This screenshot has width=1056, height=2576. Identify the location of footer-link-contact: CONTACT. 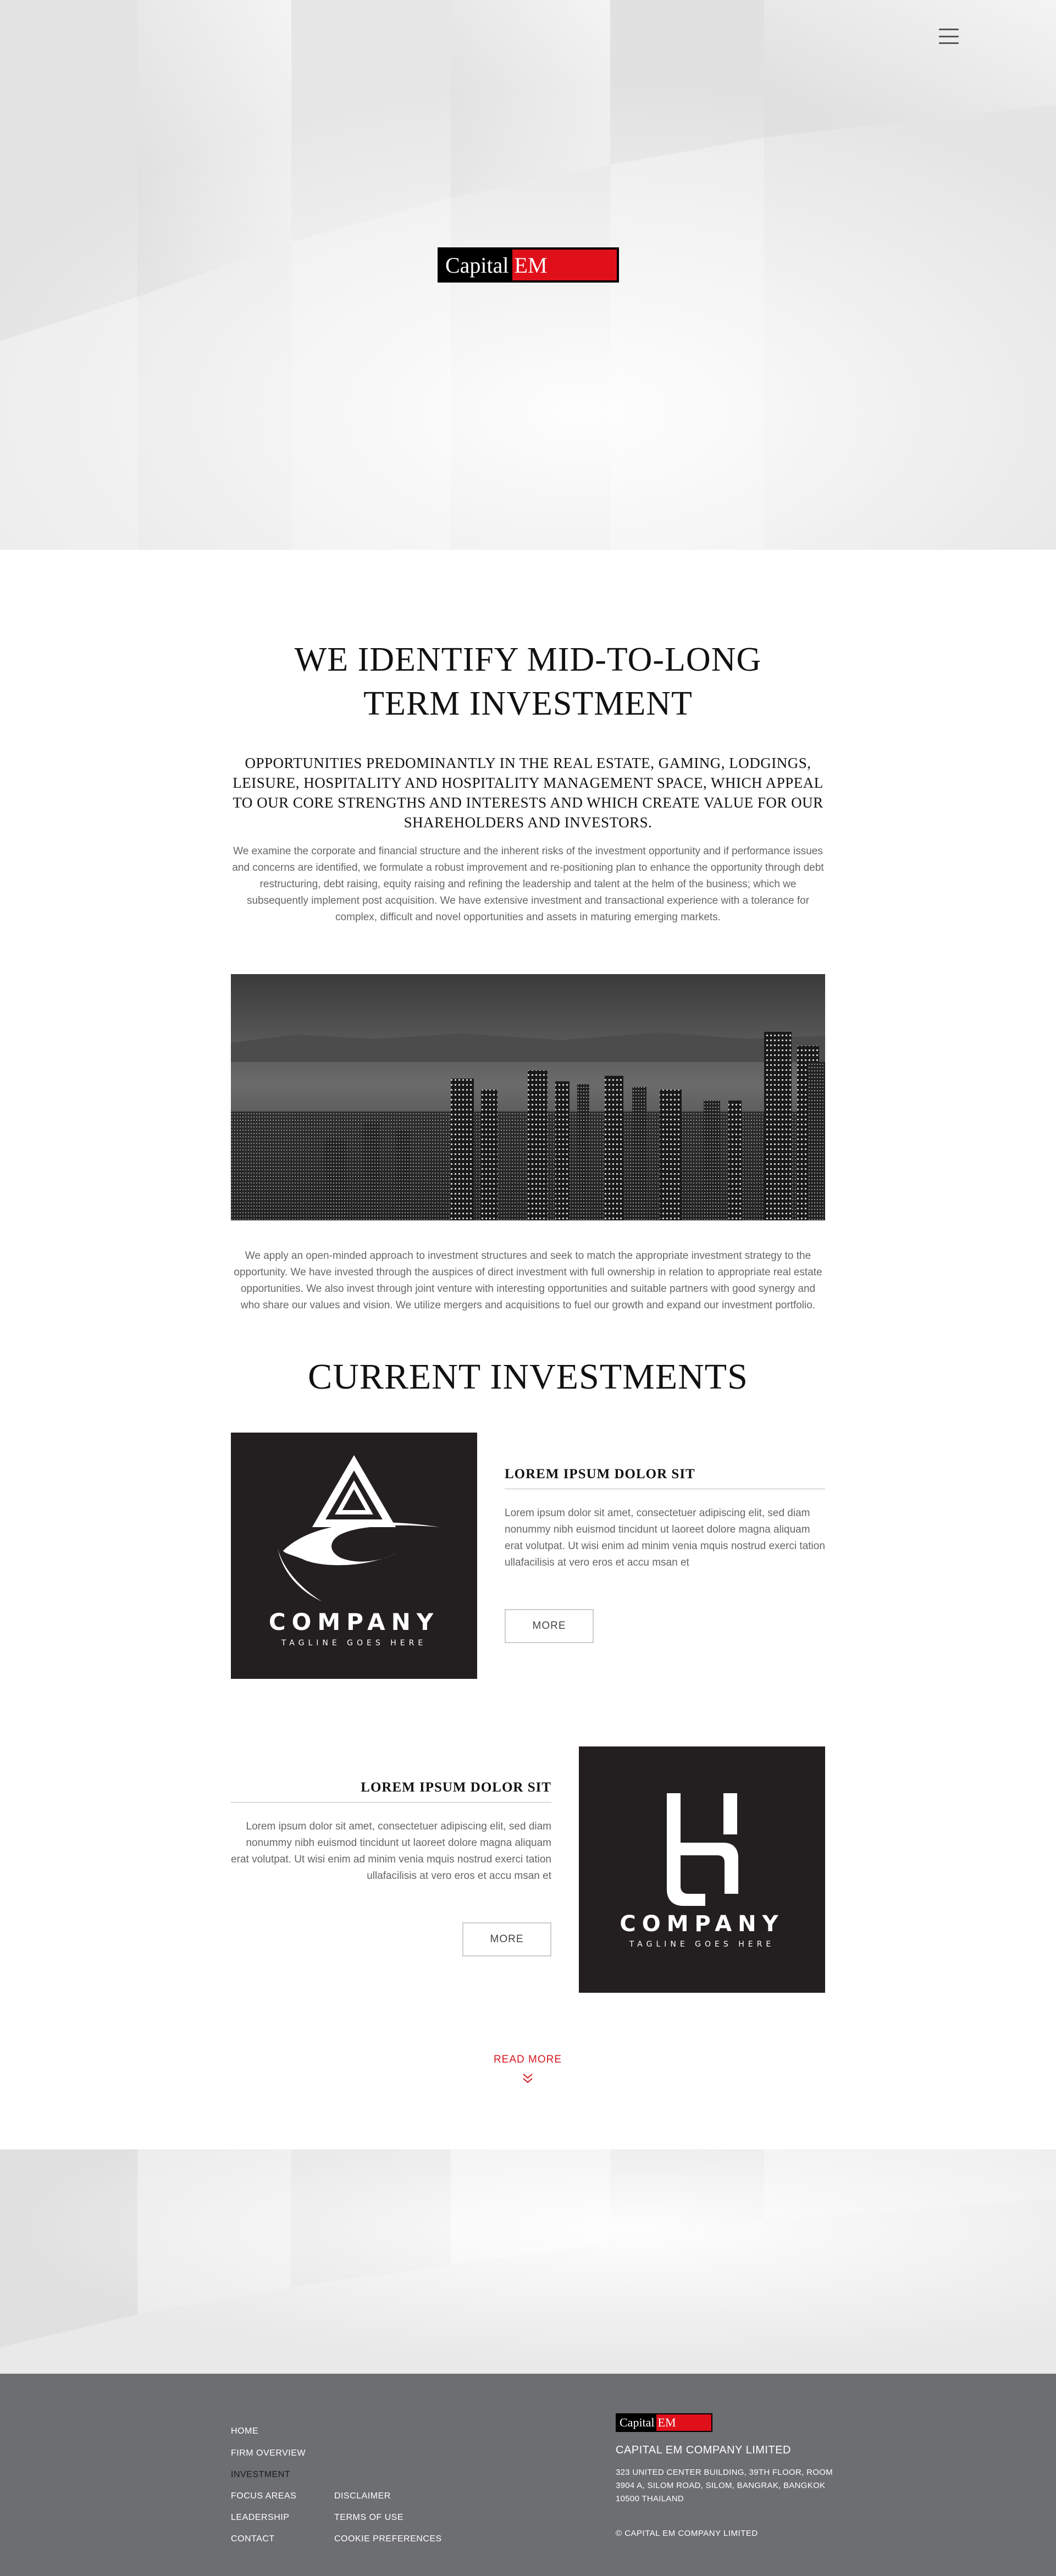
(253, 2539).